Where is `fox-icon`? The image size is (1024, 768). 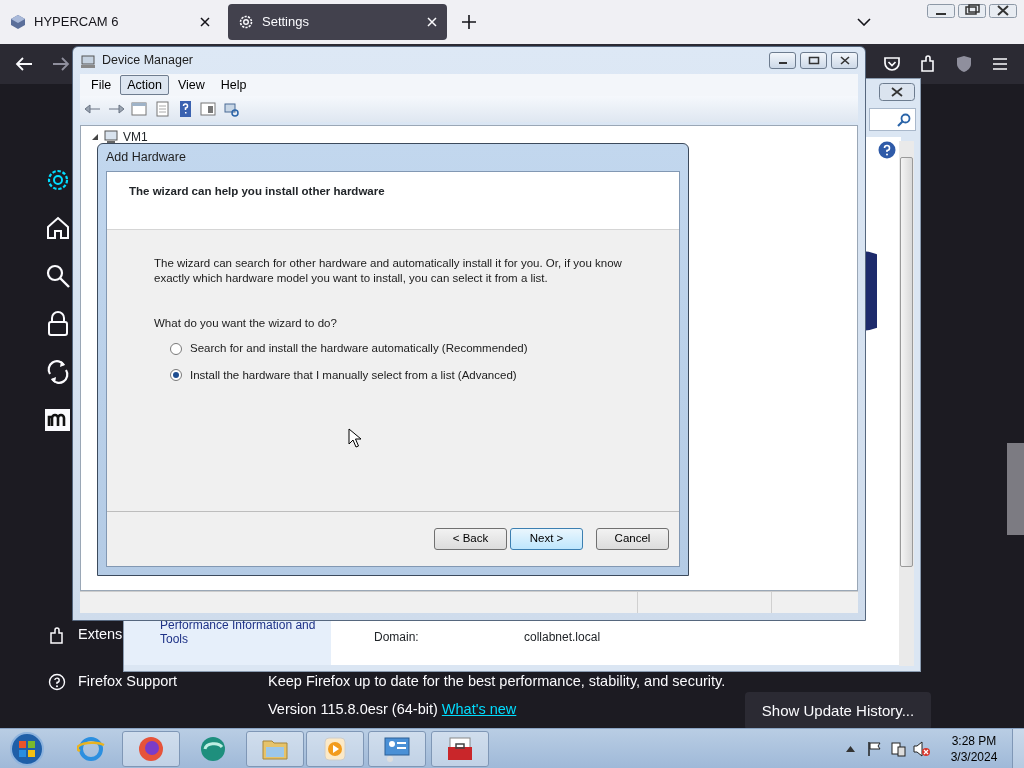 fox-icon is located at coordinates (151, 749).